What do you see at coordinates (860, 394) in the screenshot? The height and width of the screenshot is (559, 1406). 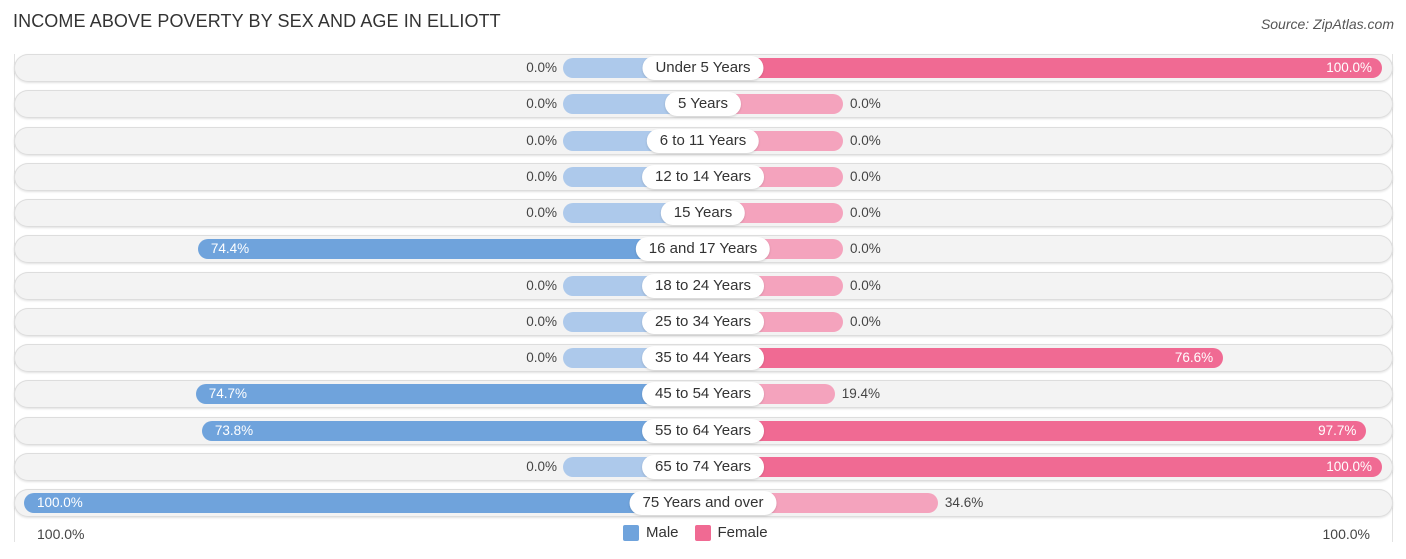 I see `value-label-female: 19.4%` at bounding box center [860, 394].